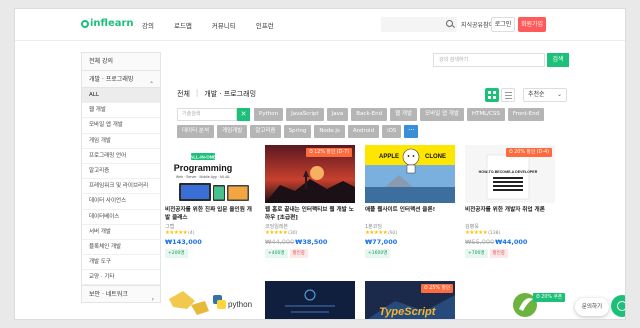  Describe the element at coordinates (449, 23) in the screenshot. I see `search-icon` at that location.